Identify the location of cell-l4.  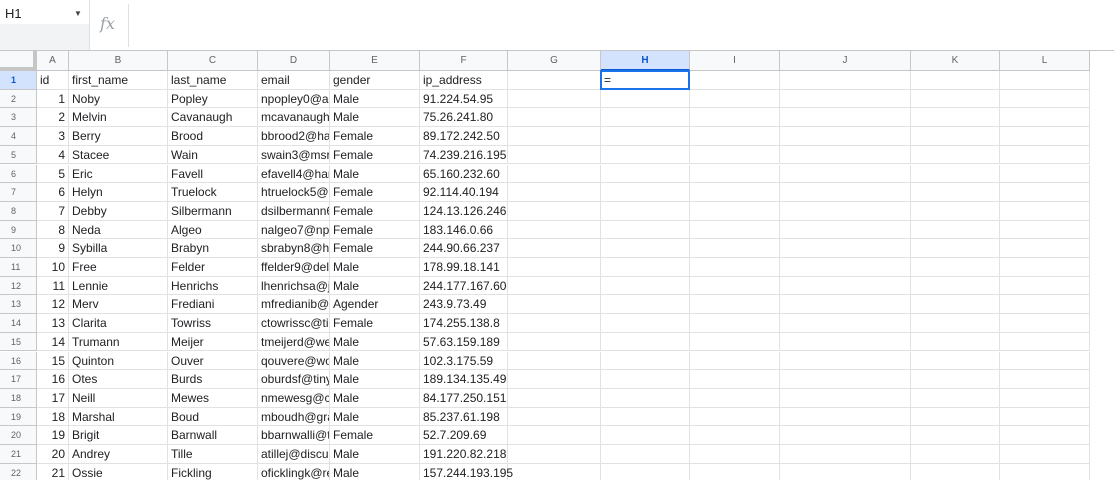
(1045, 136).